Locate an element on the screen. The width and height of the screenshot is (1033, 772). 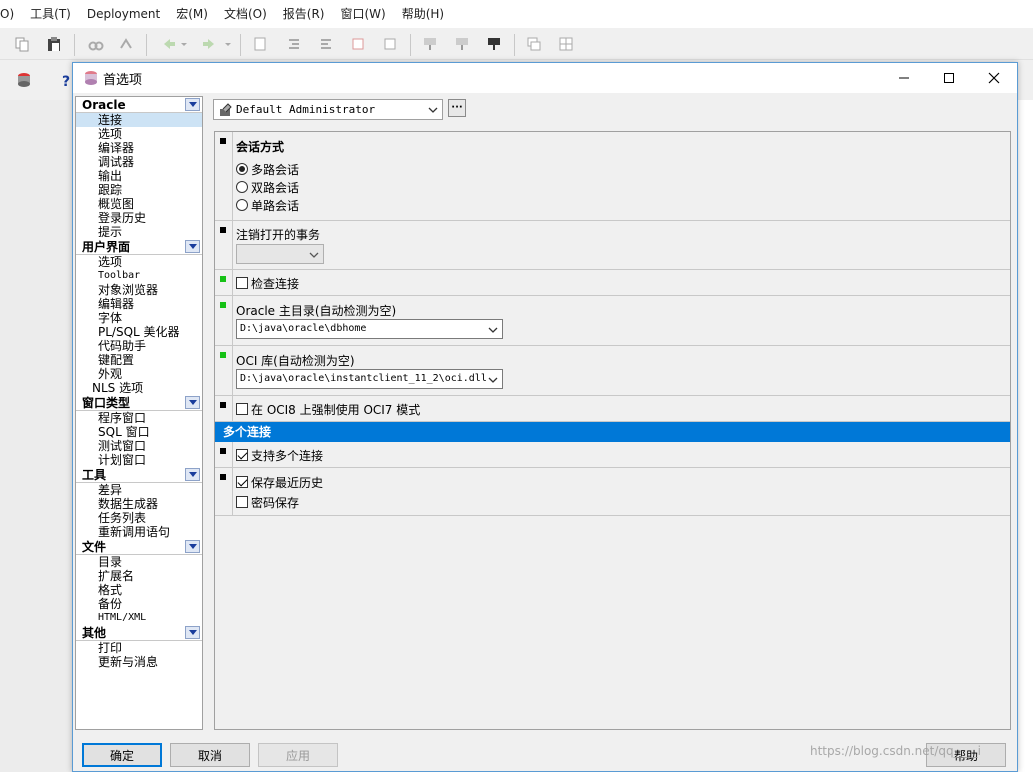
menu-deployment: Deployment is located at coordinates (123, 14).